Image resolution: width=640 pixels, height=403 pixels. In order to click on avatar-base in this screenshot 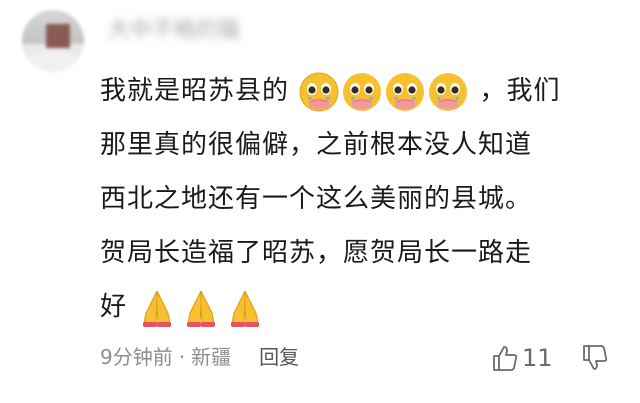, I will do `click(53, 61)`.